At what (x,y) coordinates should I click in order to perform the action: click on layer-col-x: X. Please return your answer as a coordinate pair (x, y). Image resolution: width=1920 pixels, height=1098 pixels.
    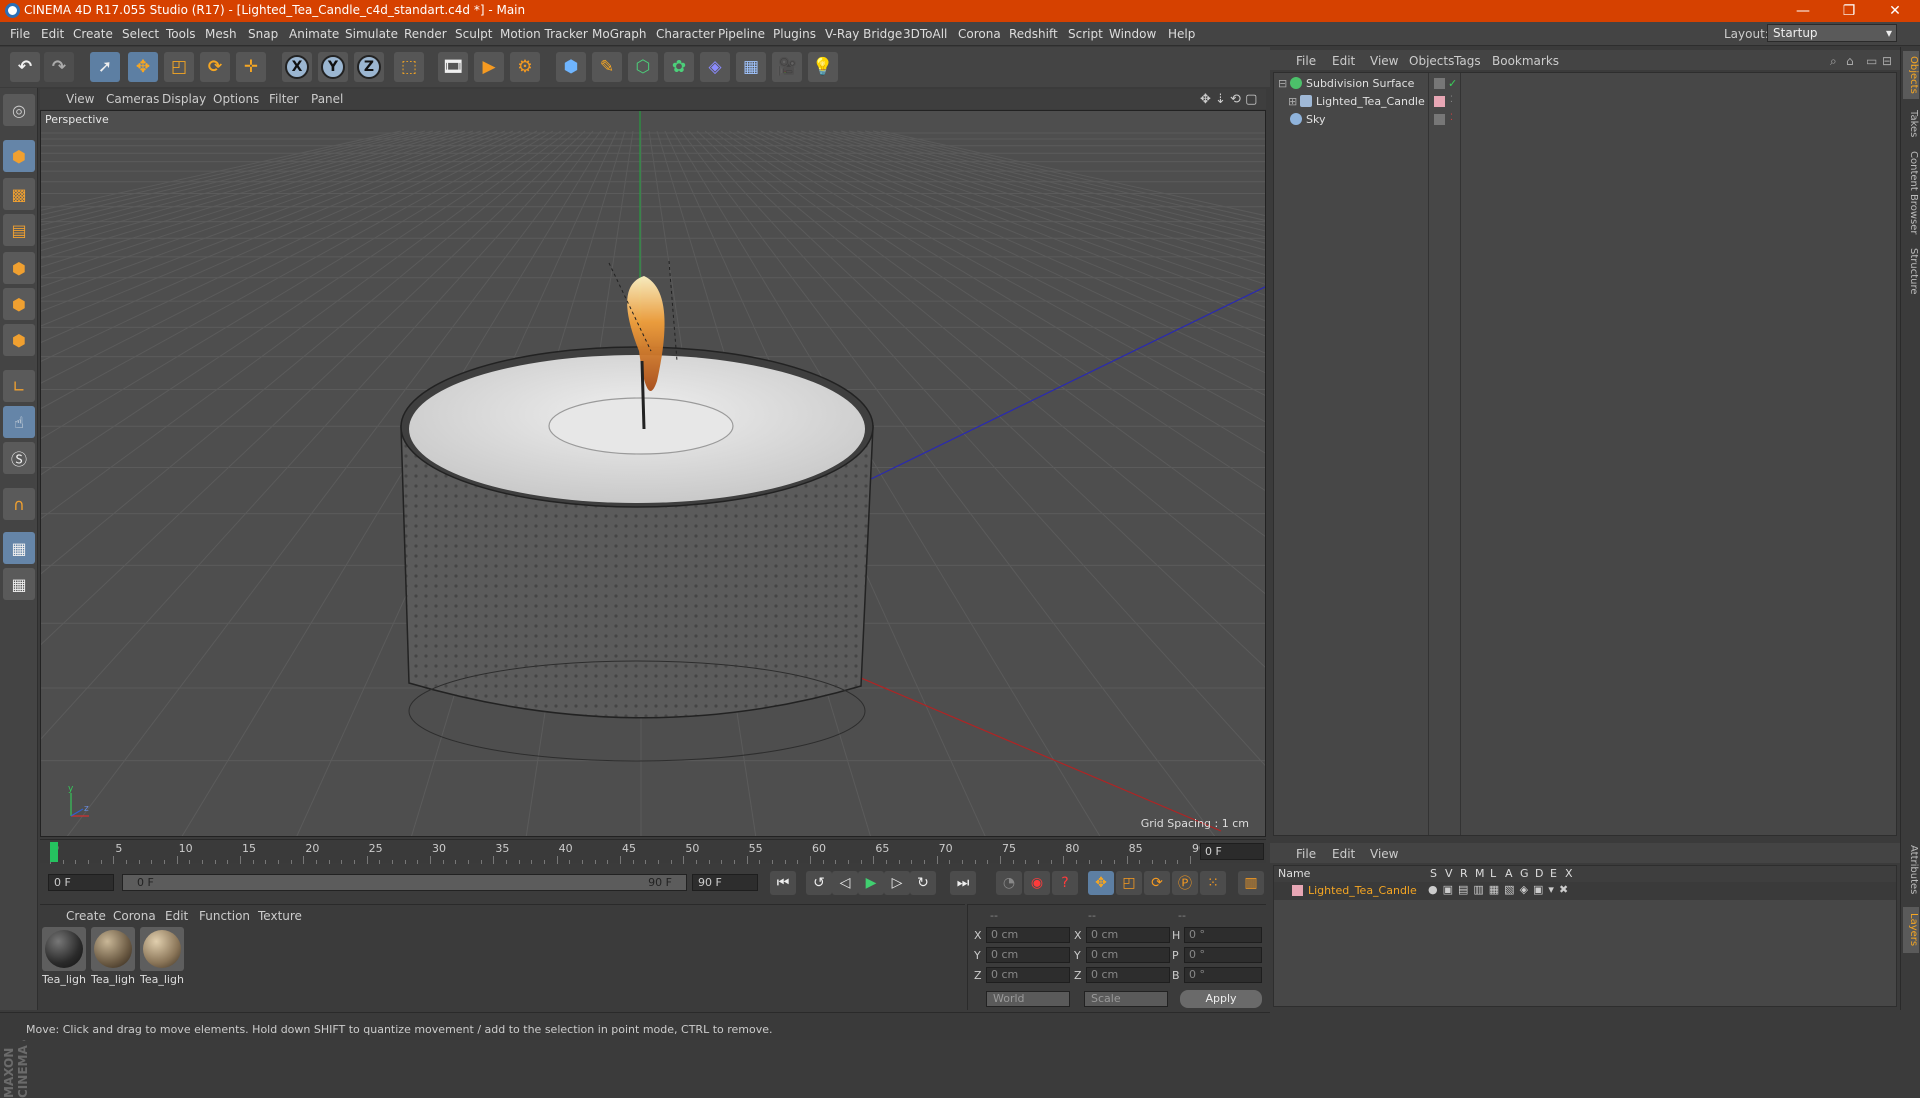
    Looking at the image, I should click on (1569, 873).